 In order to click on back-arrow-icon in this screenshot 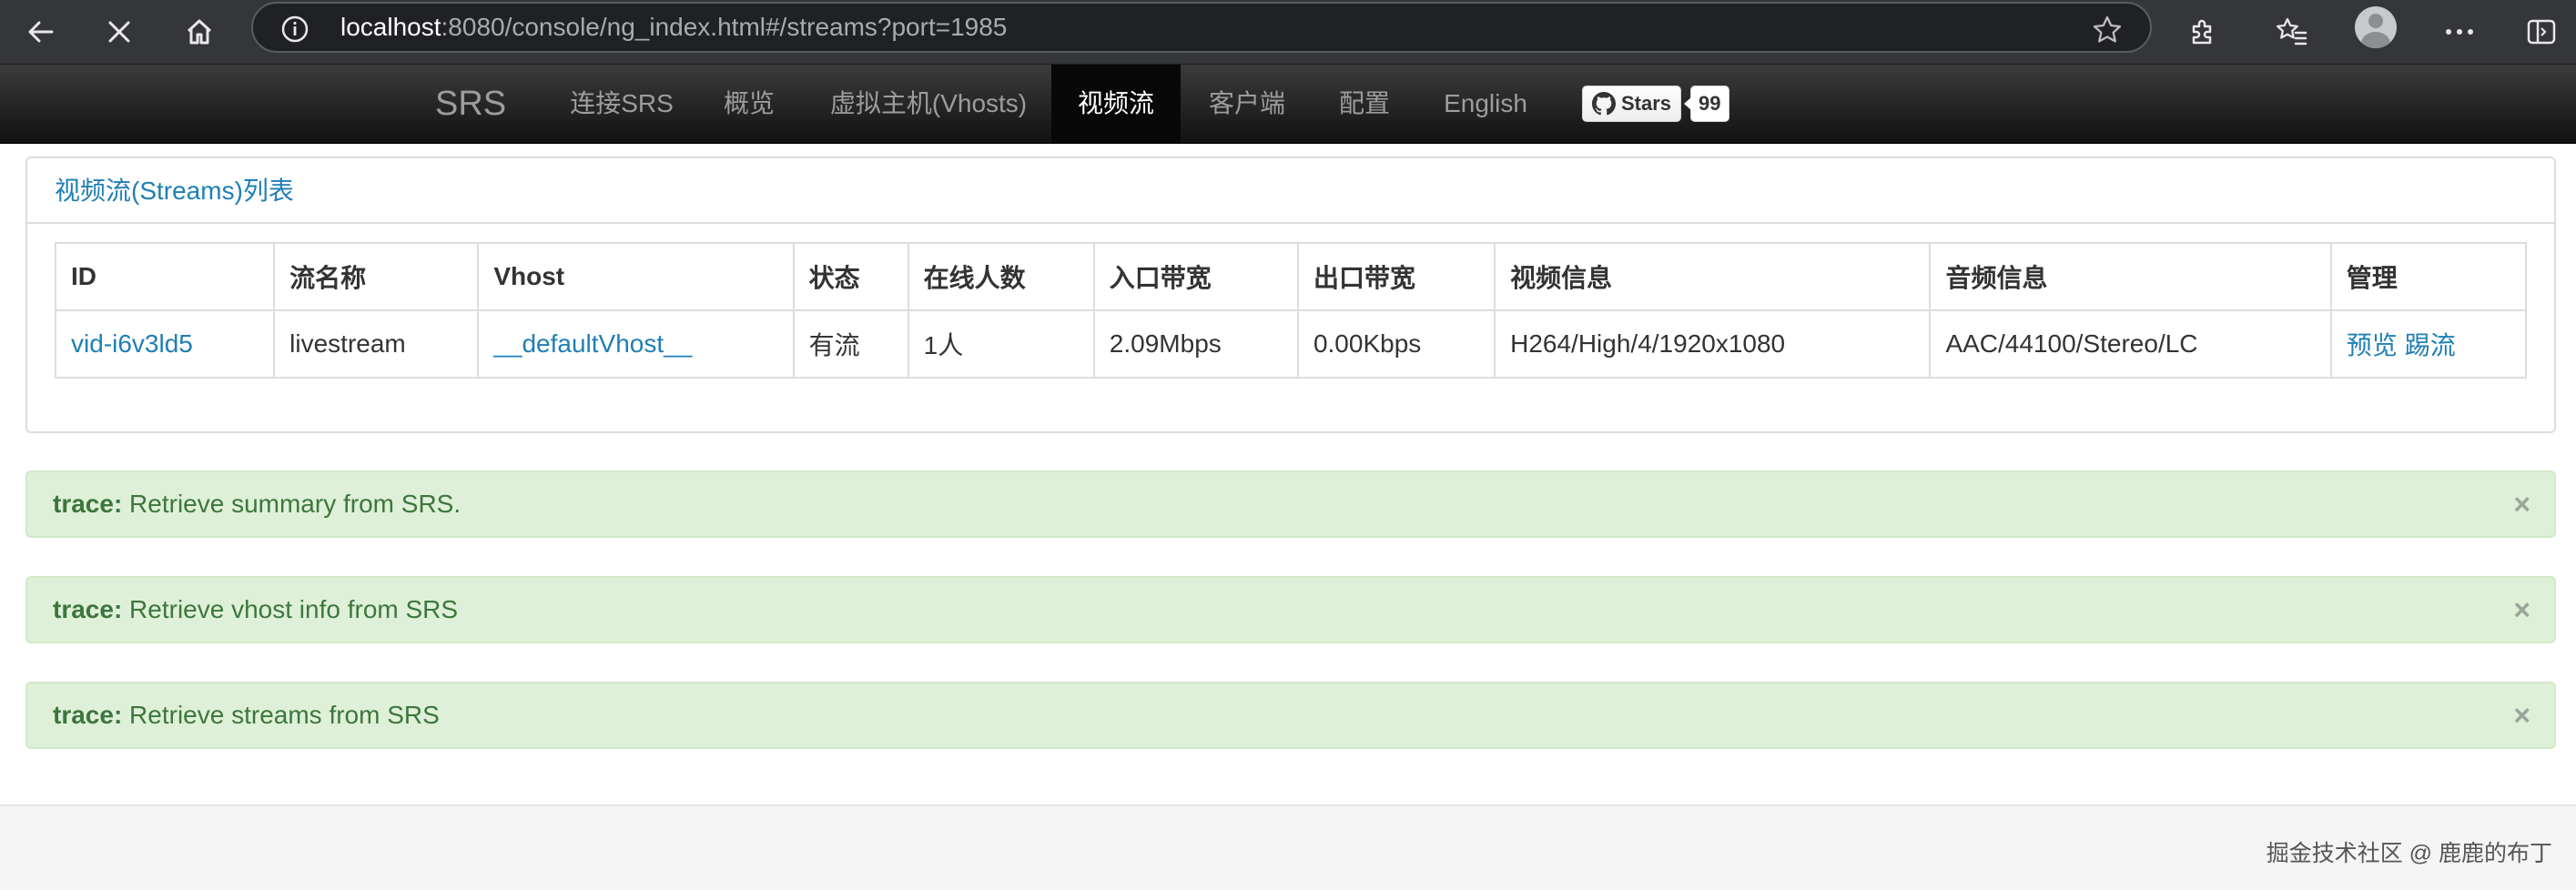, I will do `click(40, 32)`.